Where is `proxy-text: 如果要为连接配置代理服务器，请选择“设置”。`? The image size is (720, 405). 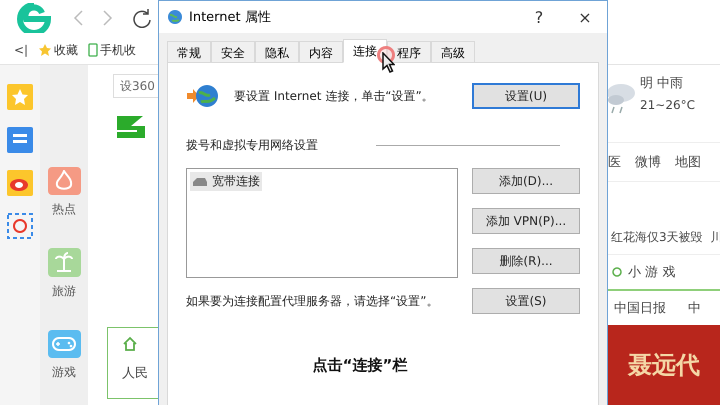
proxy-text: 如果要为连接配置代理服务器，请选择“设置”。 is located at coordinates (312, 301).